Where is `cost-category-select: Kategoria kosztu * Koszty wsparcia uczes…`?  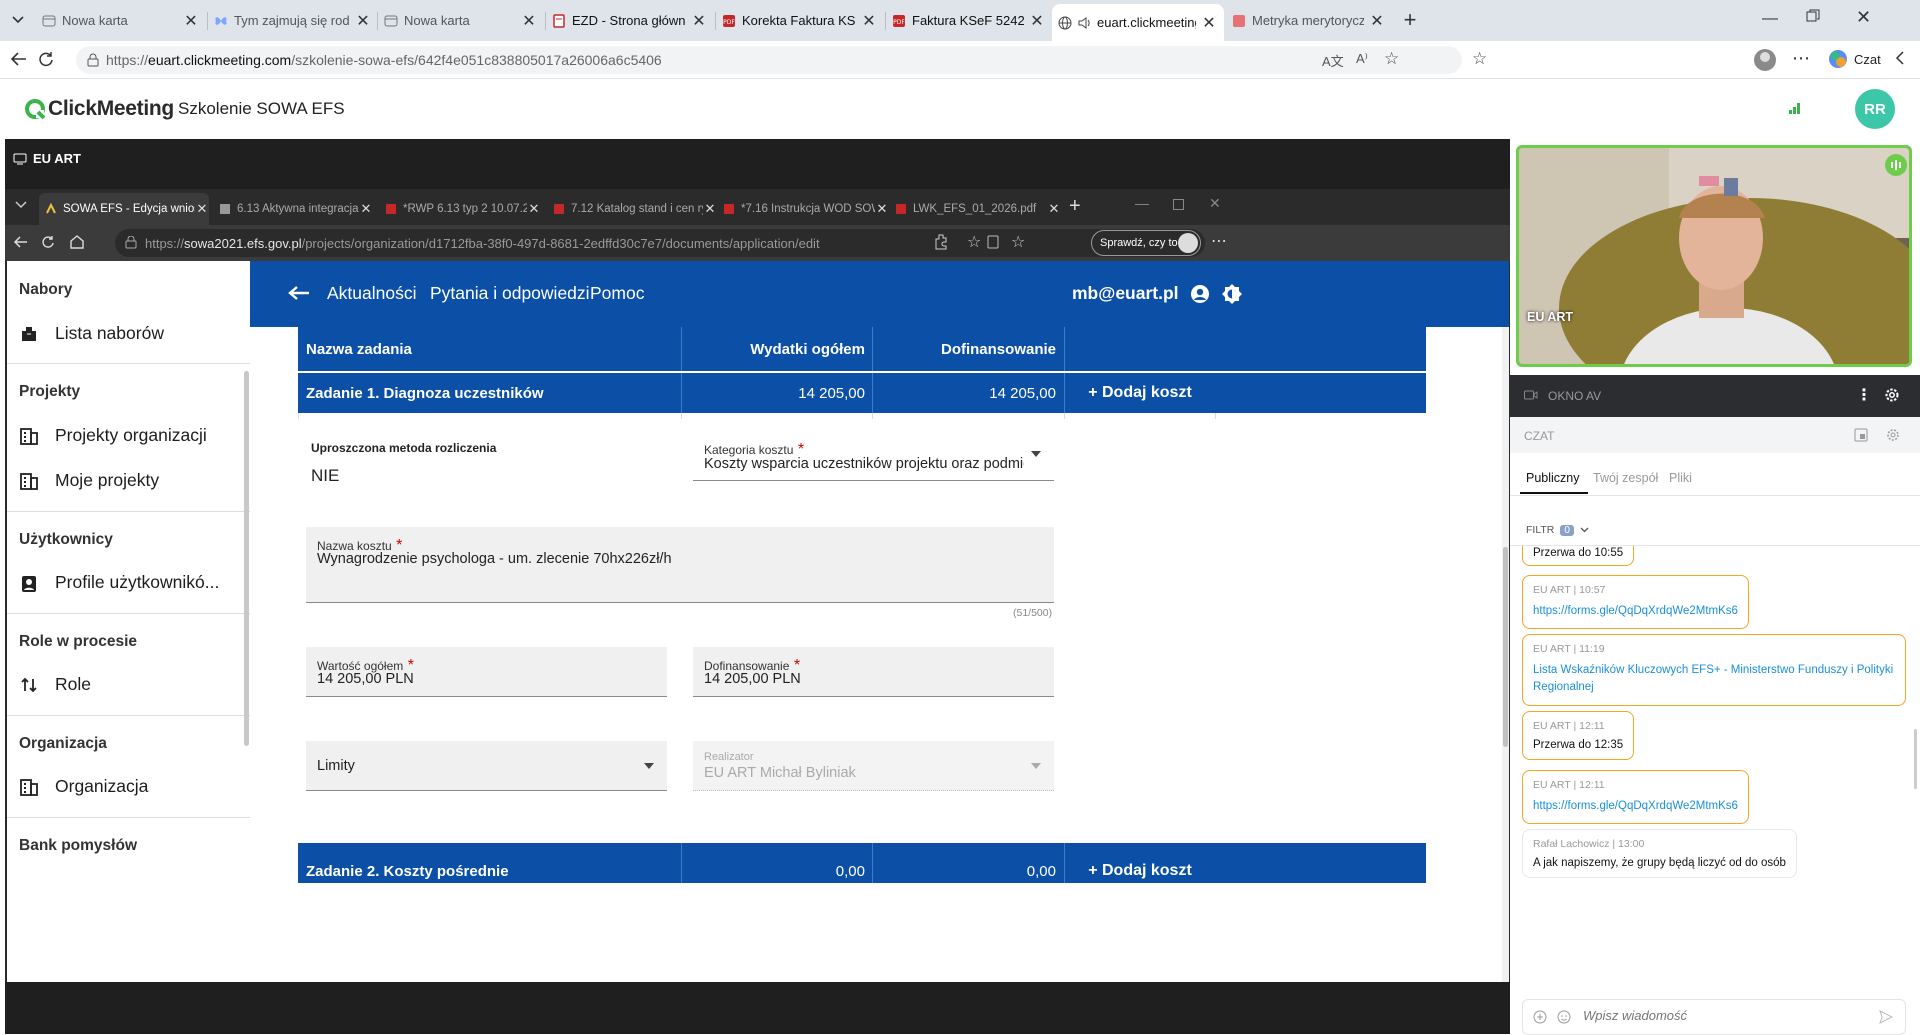
cost-category-select: Kategoria kosztu * Koszty wsparcia uczes… is located at coordinates (873, 456).